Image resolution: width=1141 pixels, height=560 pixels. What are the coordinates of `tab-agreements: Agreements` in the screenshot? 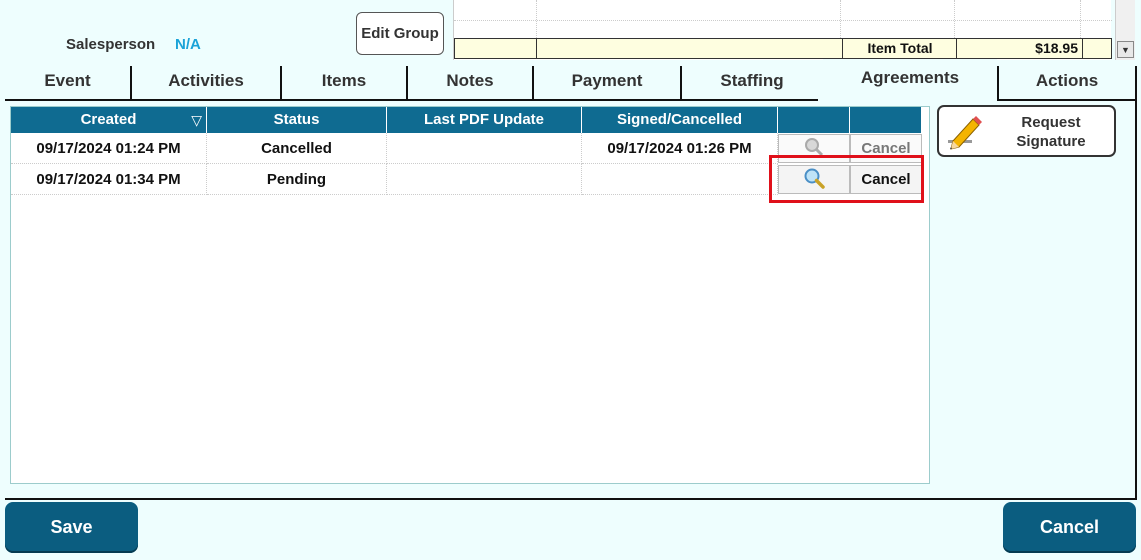 It's located at (910, 78).